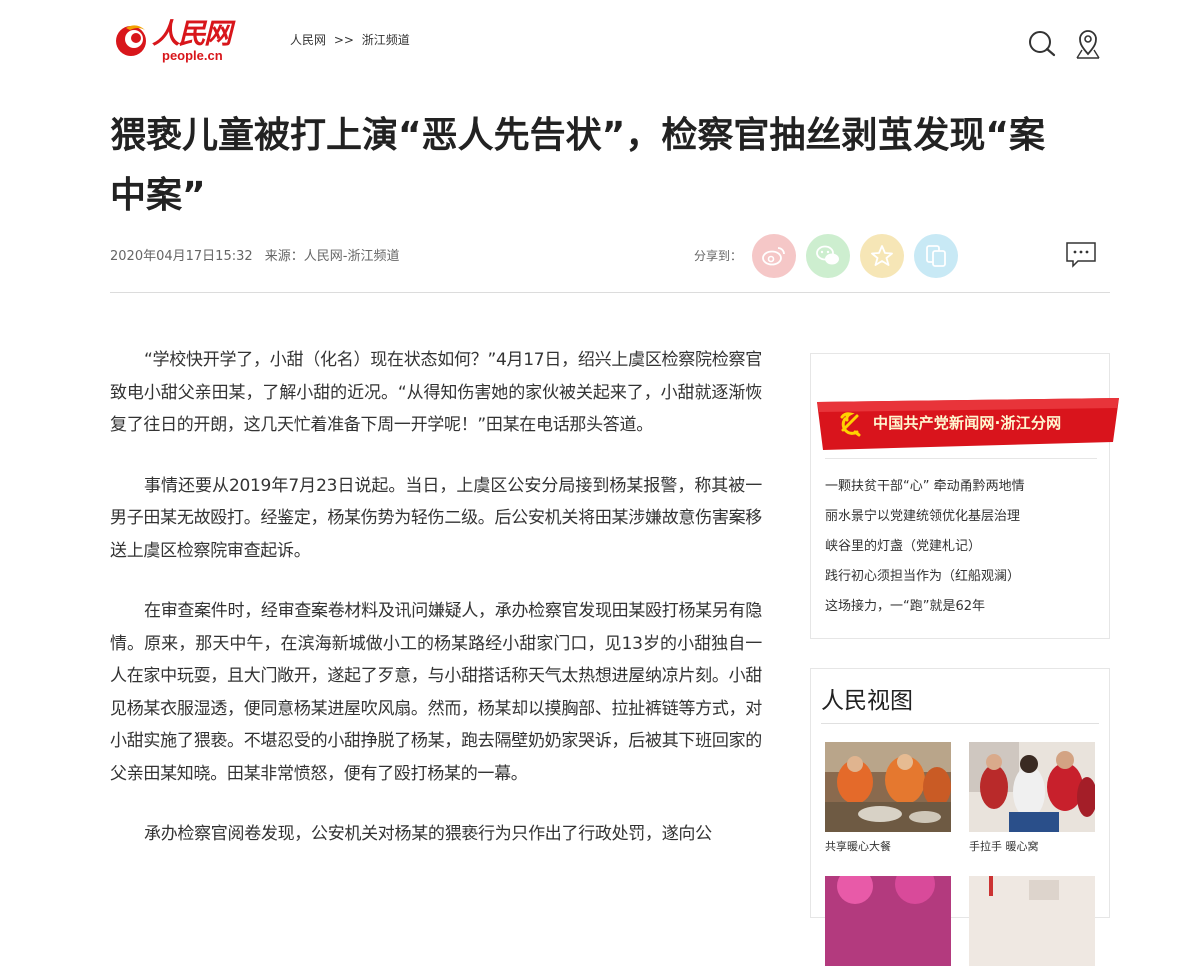  I want to click on people-logo: 人民网 people.cn, so click(172, 41).